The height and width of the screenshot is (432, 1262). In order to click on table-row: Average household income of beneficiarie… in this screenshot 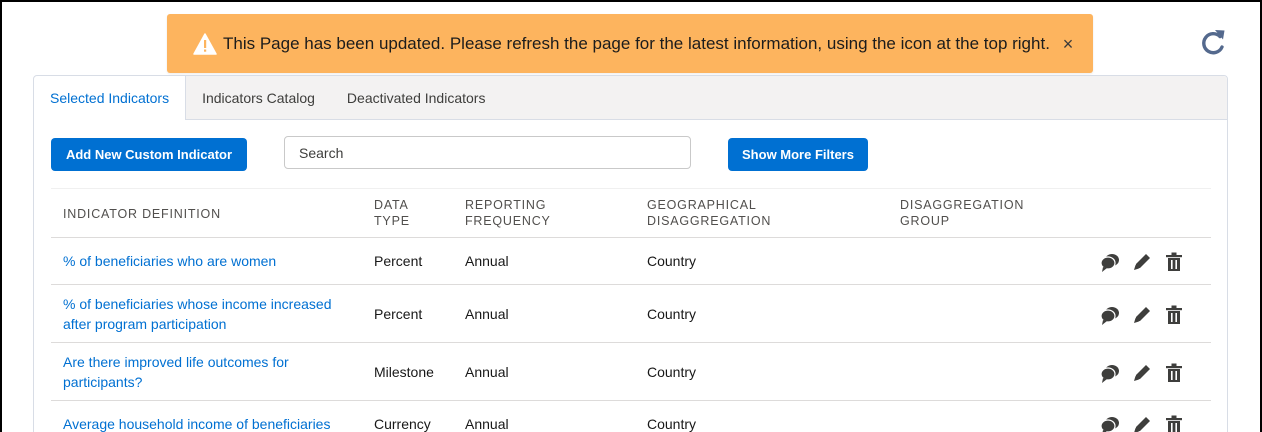, I will do `click(631, 416)`.